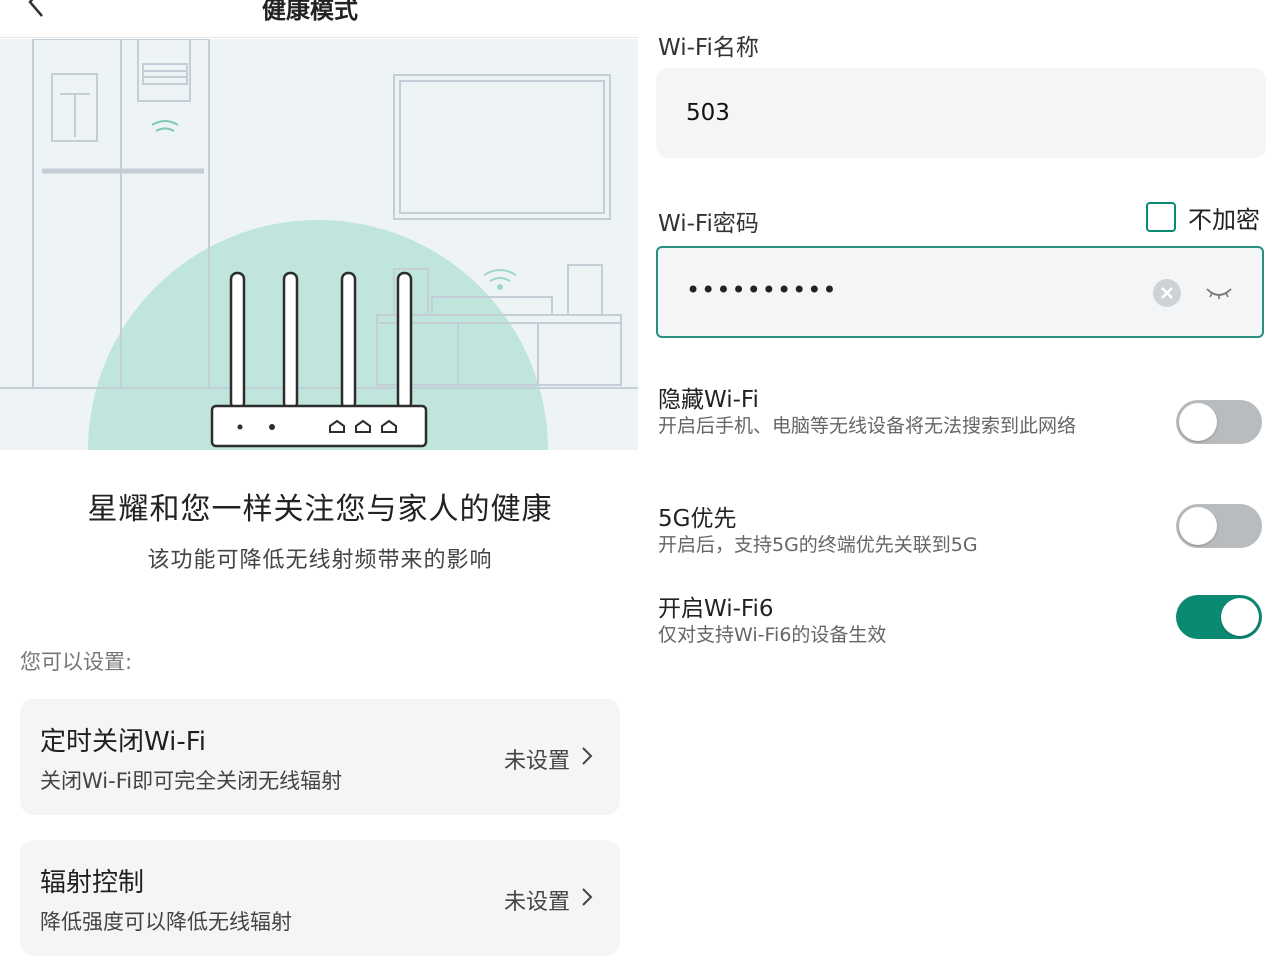 Image resolution: width=1280 pixels, height=960 pixels. What do you see at coordinates (716, 609) in the screenshot?
I see `wifi6-title: 开启Wi-Fi6` at bounding box center [716, 609].